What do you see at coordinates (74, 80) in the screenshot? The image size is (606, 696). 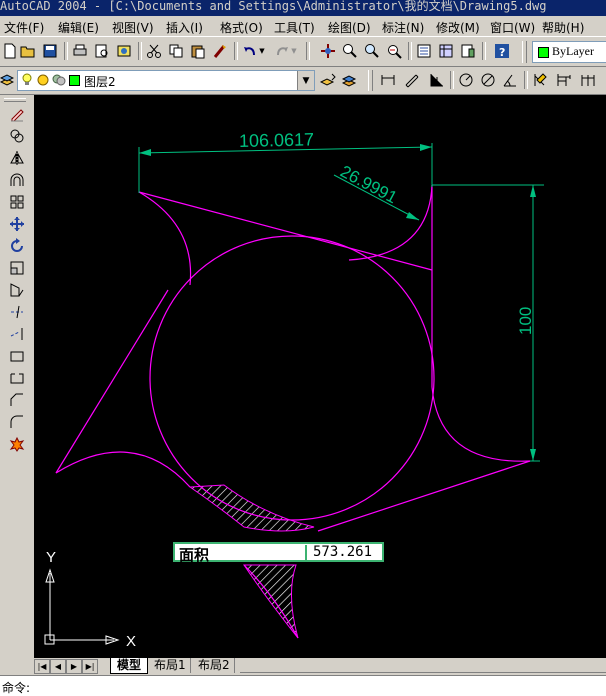 I see `layer-color-swatch` at bounding box center [74, 80].